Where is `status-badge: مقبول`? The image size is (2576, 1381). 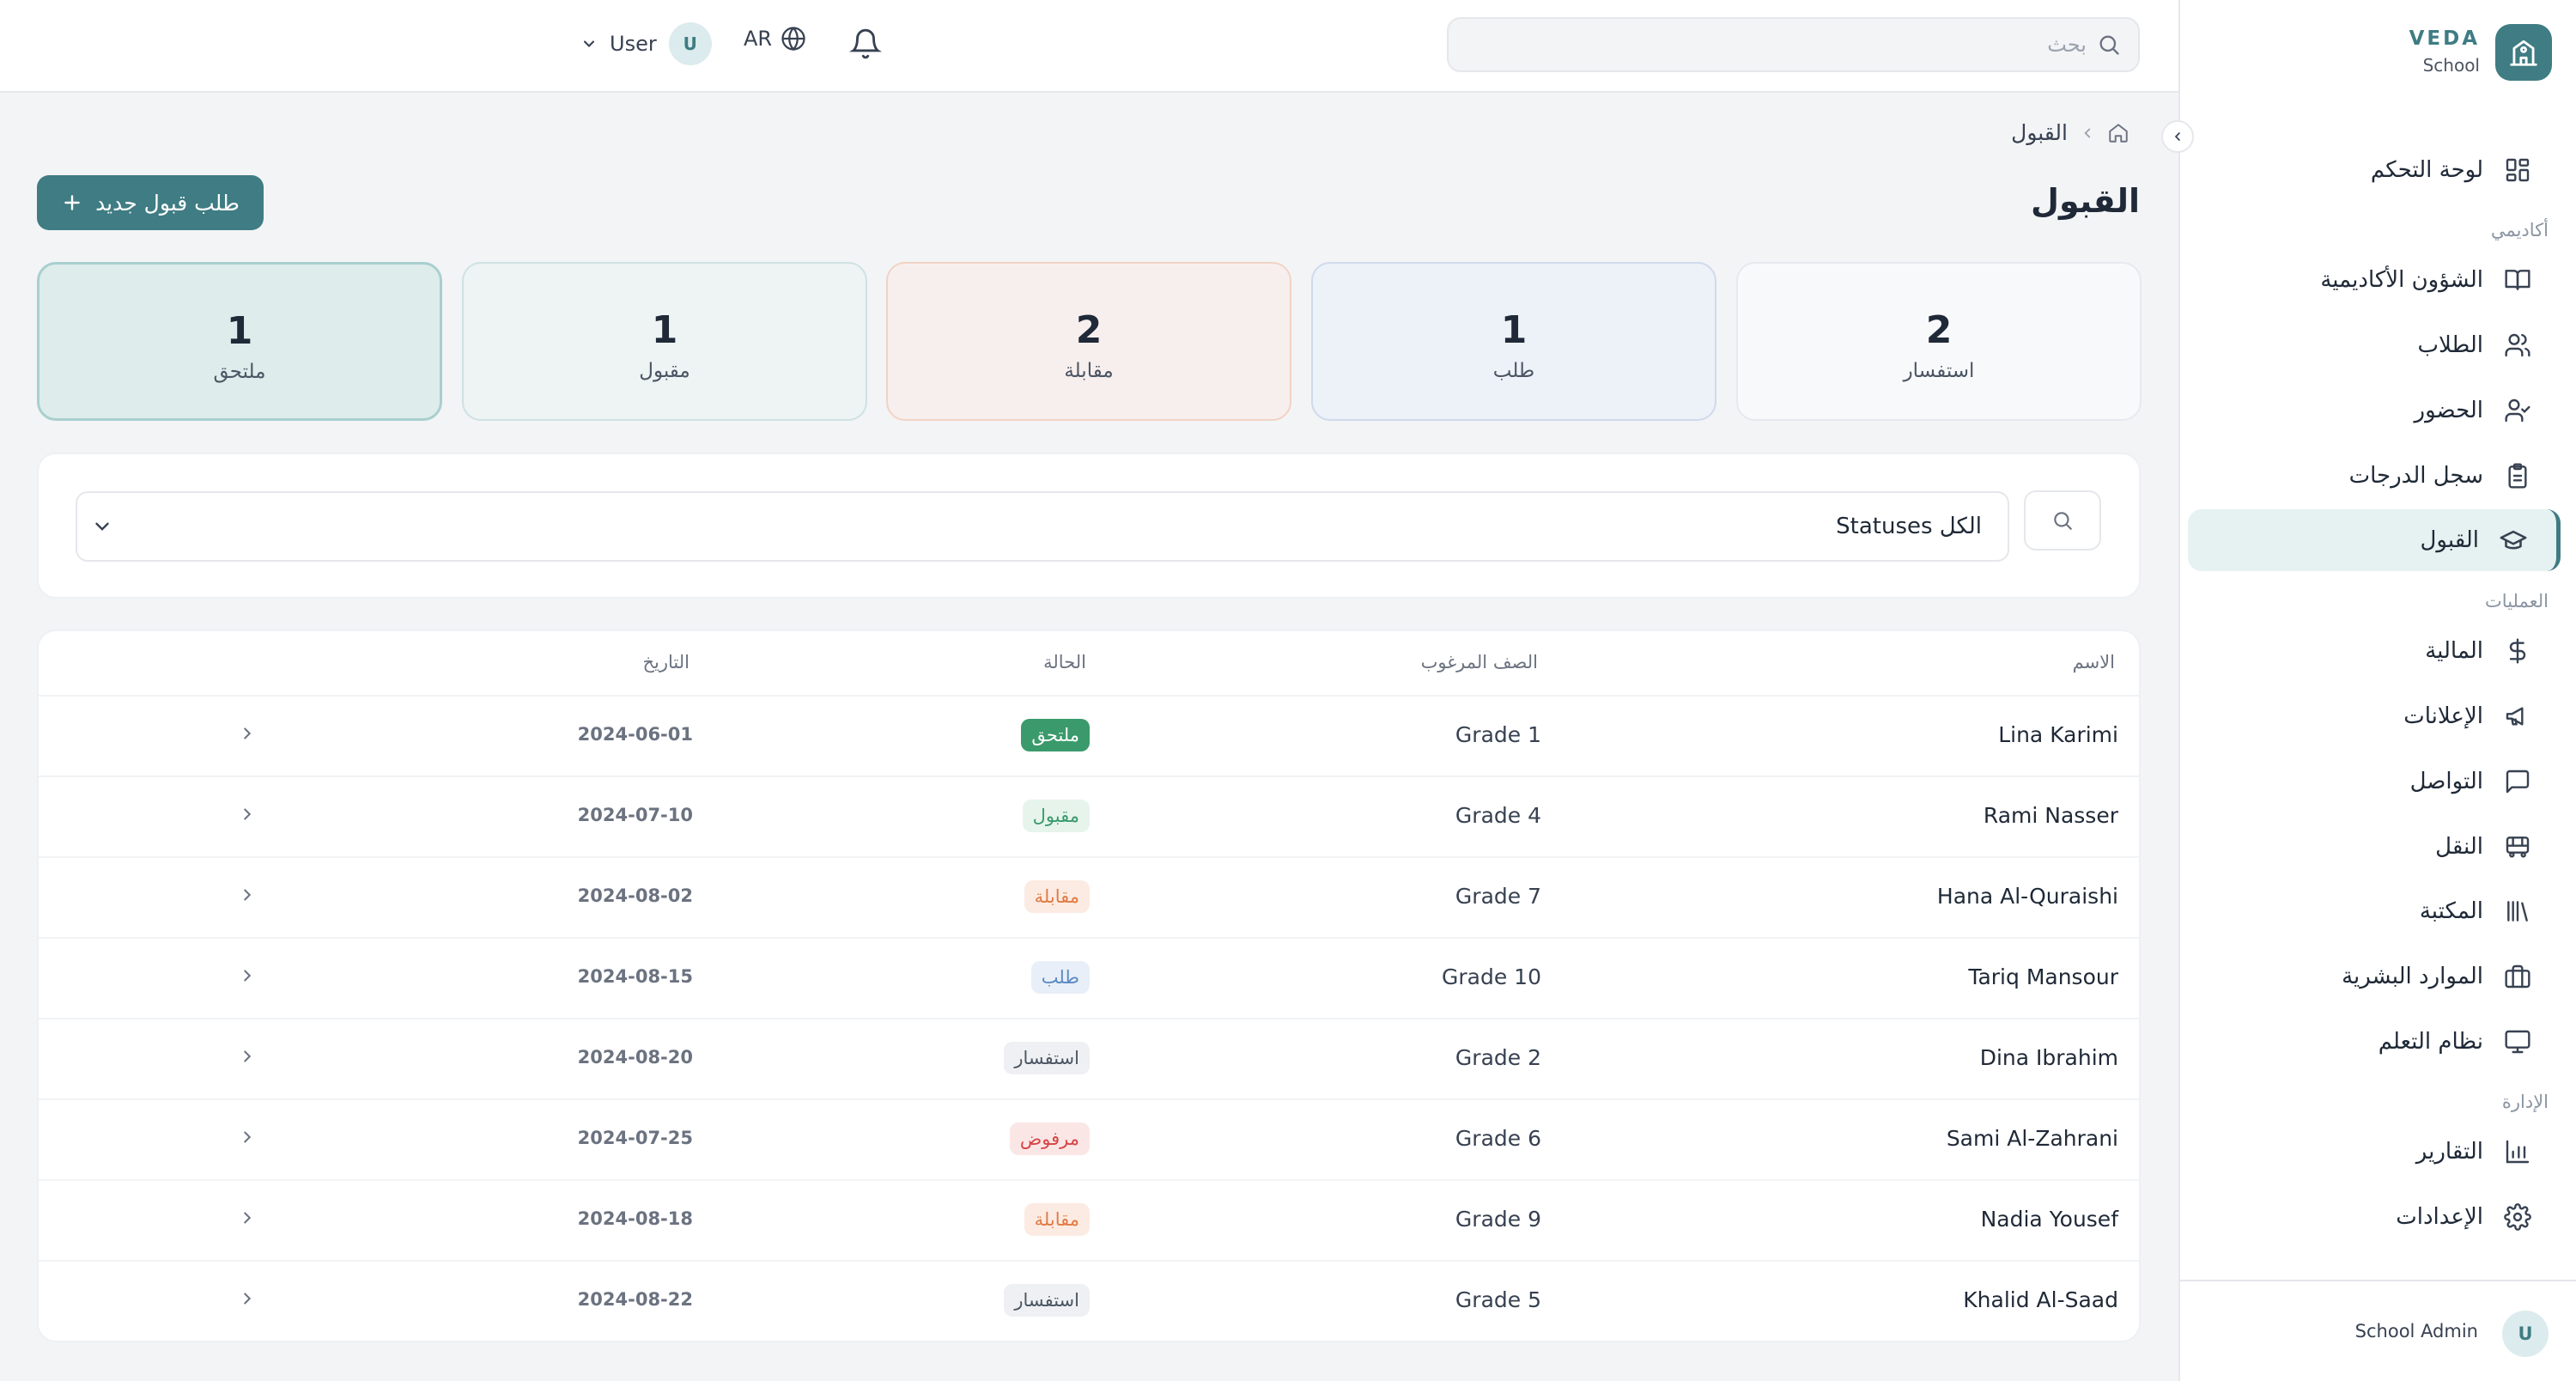
status-badge: مقبول is located at coordinates (1056, 816).